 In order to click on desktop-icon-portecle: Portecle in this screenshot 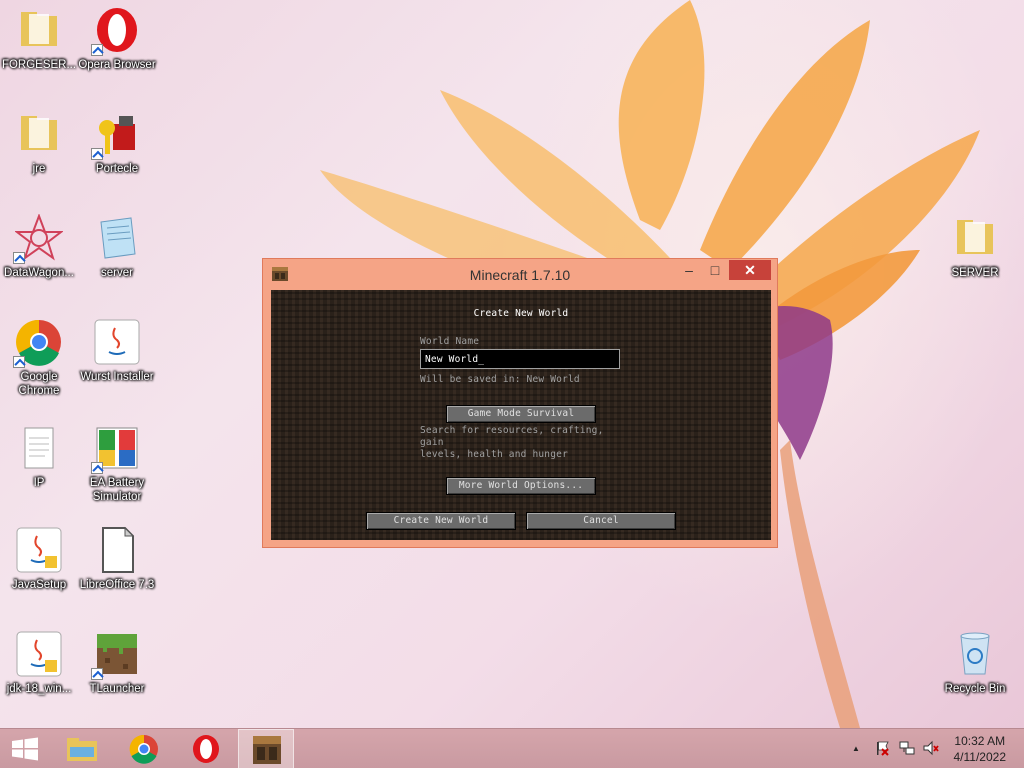, I will do `click(117, 143)`.